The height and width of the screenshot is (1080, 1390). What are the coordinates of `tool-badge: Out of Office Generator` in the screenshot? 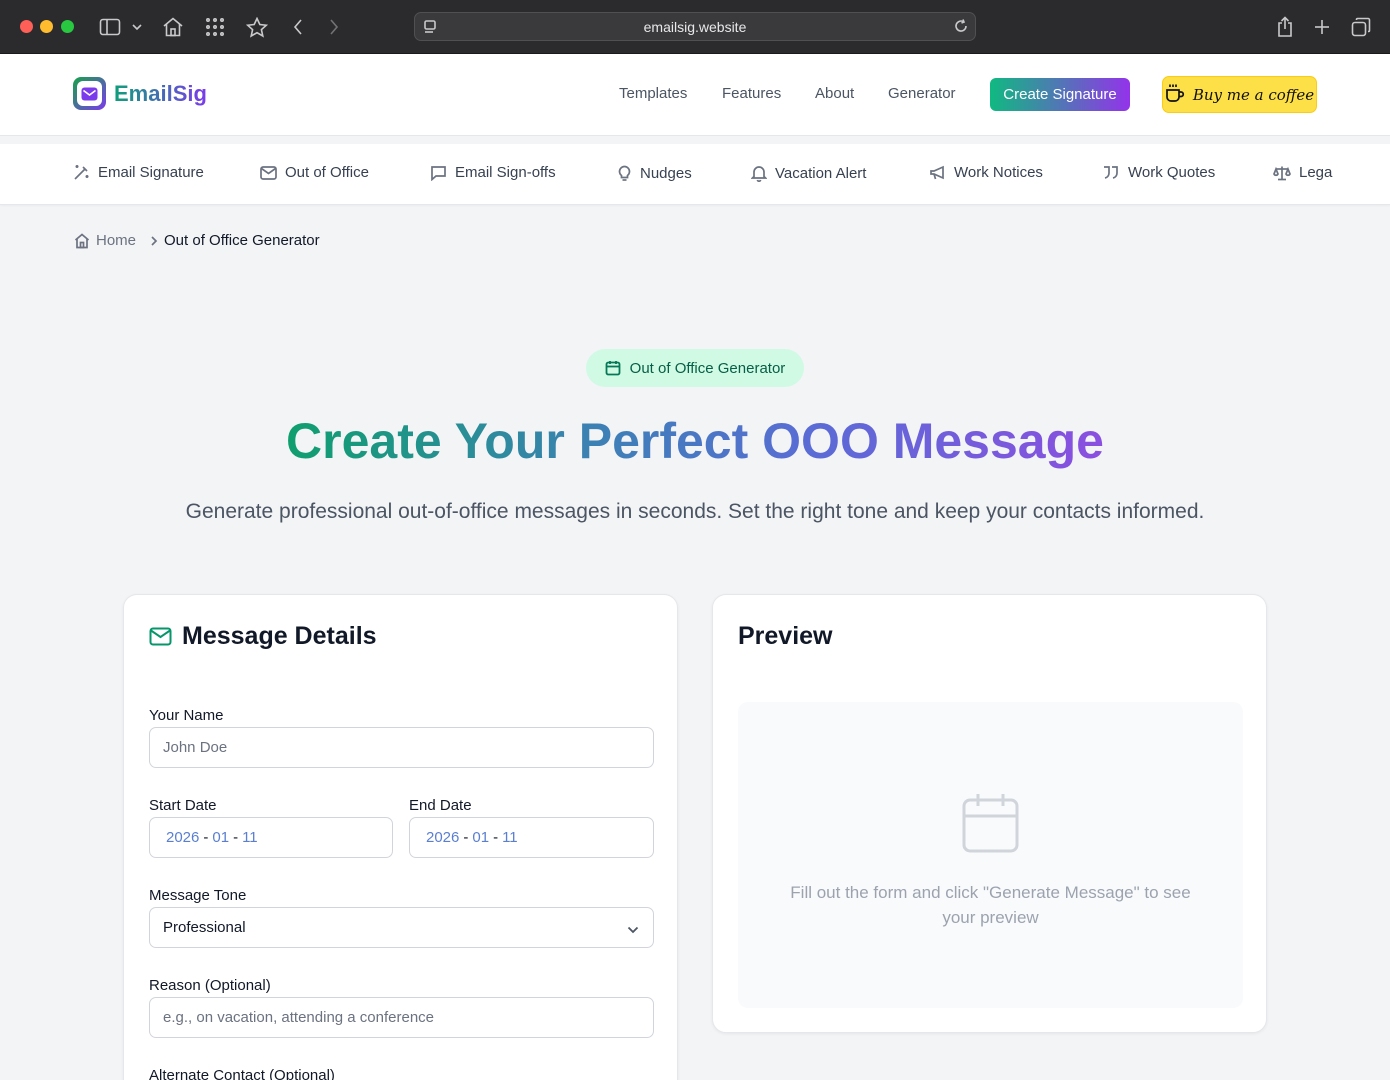 It's located at (695, 368).